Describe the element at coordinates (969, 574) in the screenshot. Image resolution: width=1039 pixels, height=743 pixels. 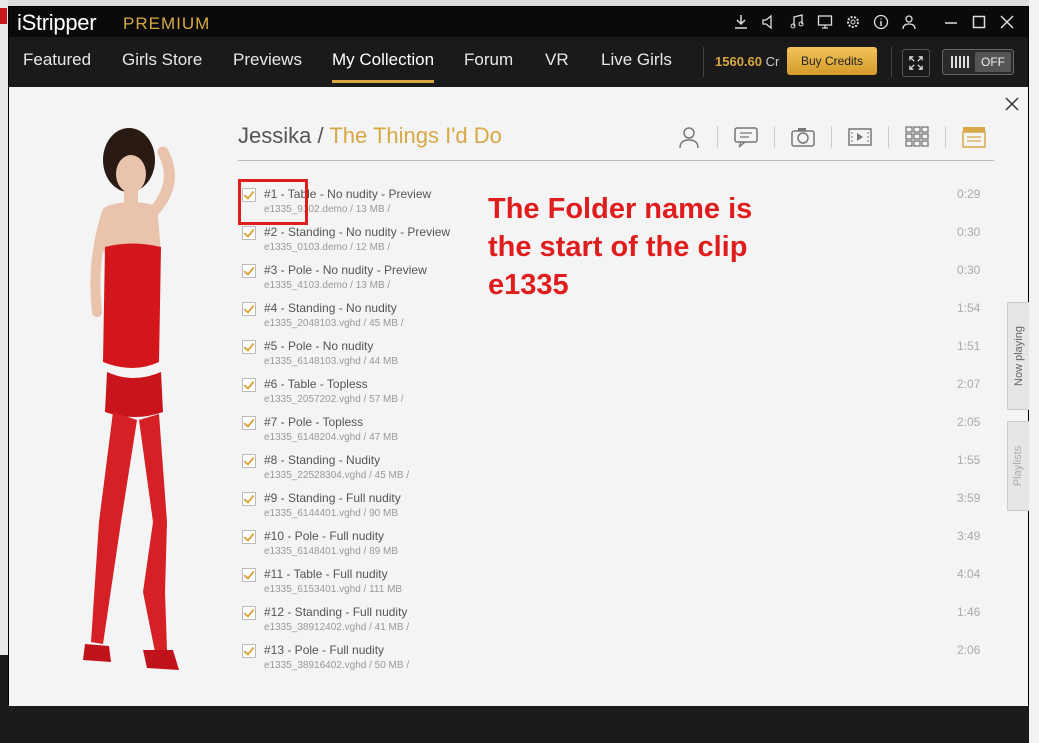
I see `clip-duration: 4:04` at that location.